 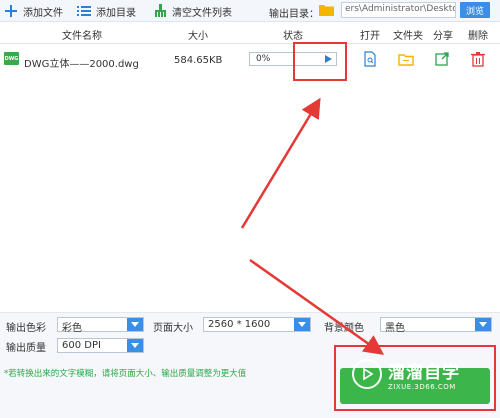 What do you see at coordinates (370, 59) in the screenshot?
I see `open-file-icon` at bounding box center [370, 59].